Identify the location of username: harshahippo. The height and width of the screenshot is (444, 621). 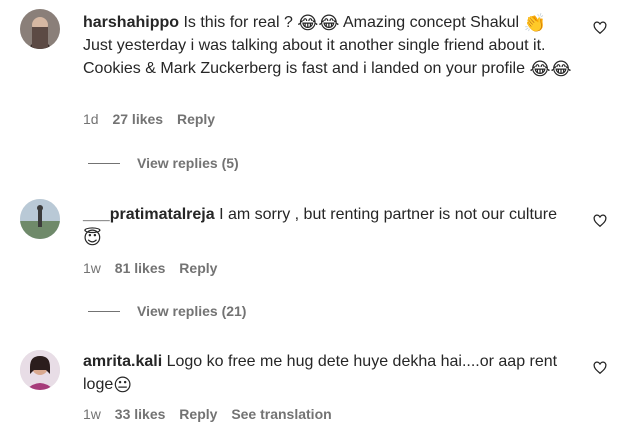
(131, 22).